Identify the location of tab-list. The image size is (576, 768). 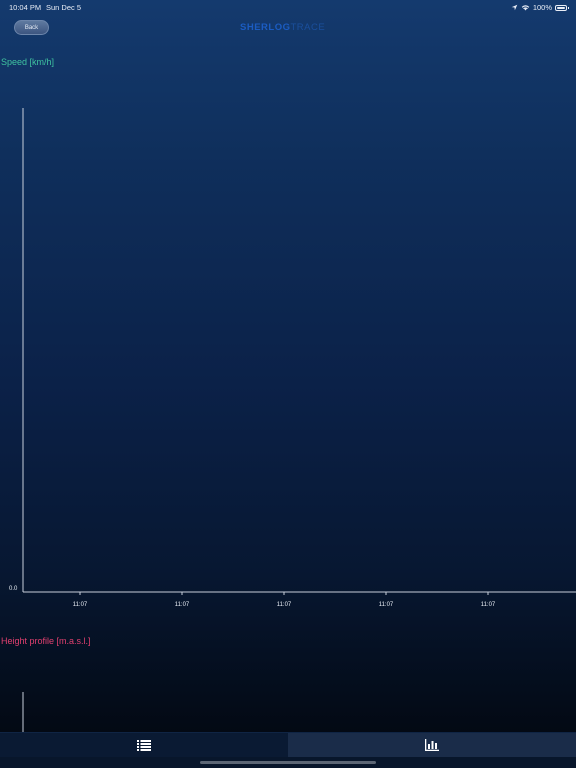
(144, 745).